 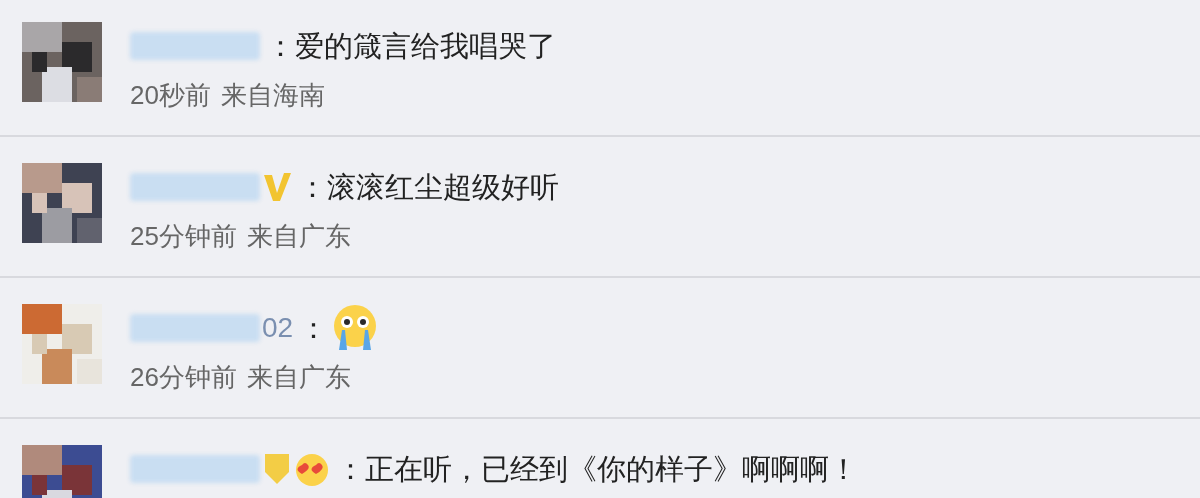 I want to click on comment-text: ：爱的箴言给我唱哭了, so click(x=411, y=46).